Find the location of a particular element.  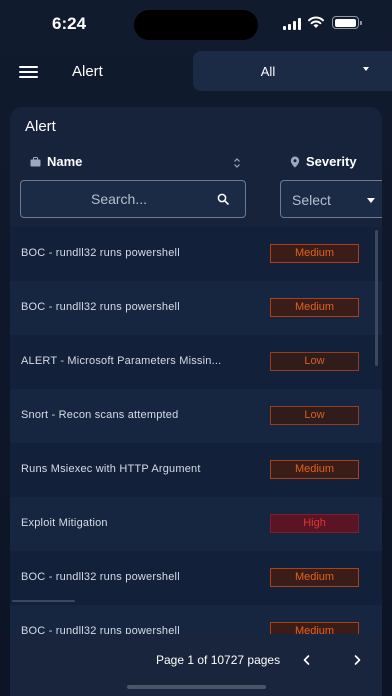

column-header-severity: Severity is located at coordinates (323, 161).